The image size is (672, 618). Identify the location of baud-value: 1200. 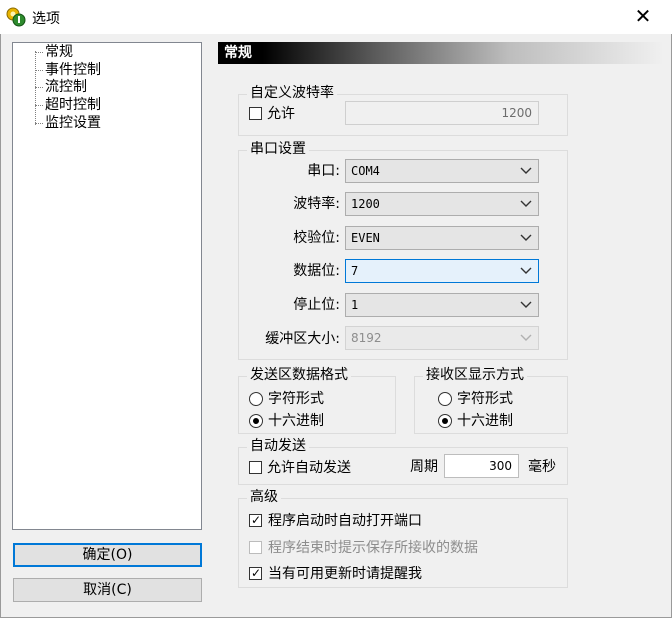
(365, 204).